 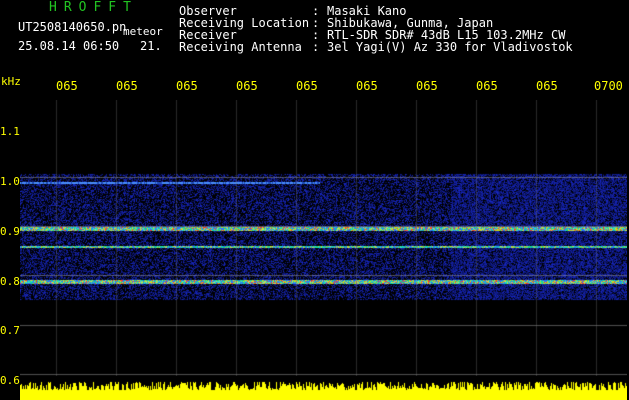 I want to click on info-antenna-value: 3el Yagi(V) Az 330 for Vladivostok, so click(x=450, y=47).